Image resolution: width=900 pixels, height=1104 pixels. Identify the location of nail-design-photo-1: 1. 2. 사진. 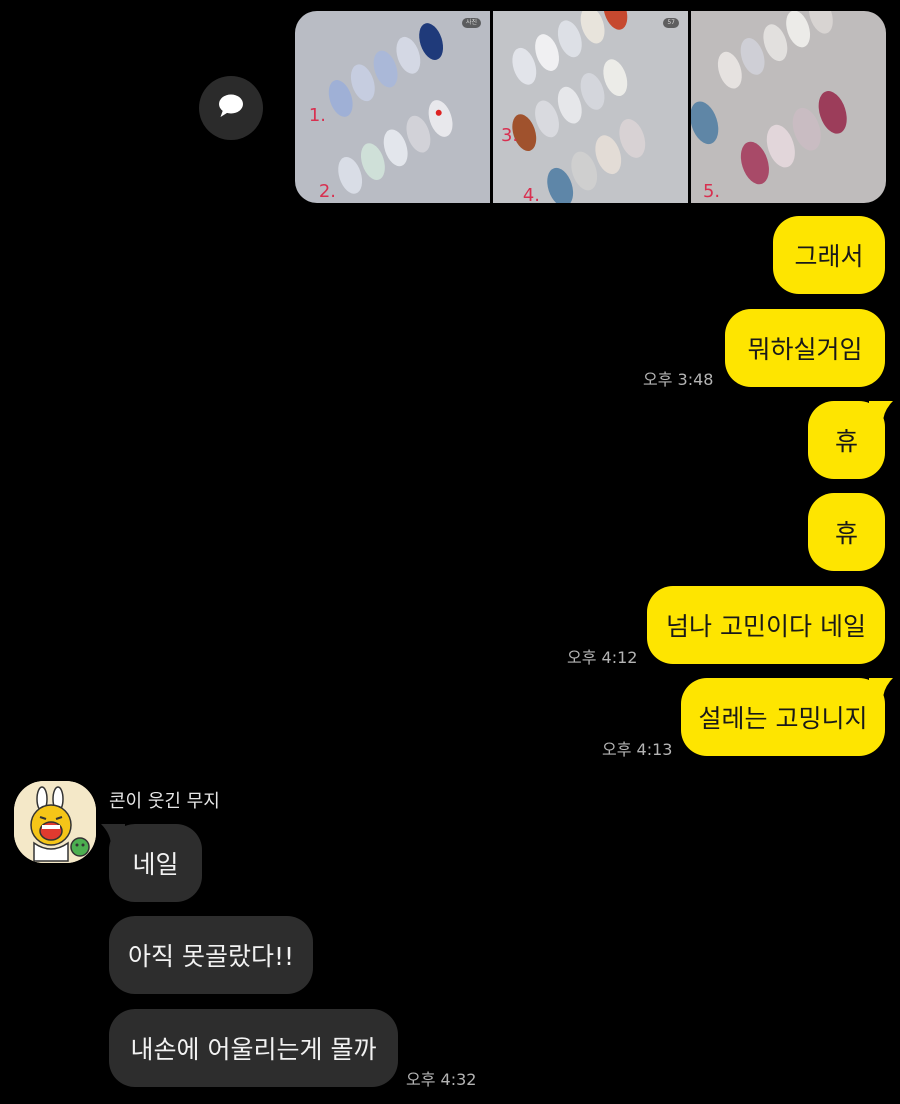
(392, 107).